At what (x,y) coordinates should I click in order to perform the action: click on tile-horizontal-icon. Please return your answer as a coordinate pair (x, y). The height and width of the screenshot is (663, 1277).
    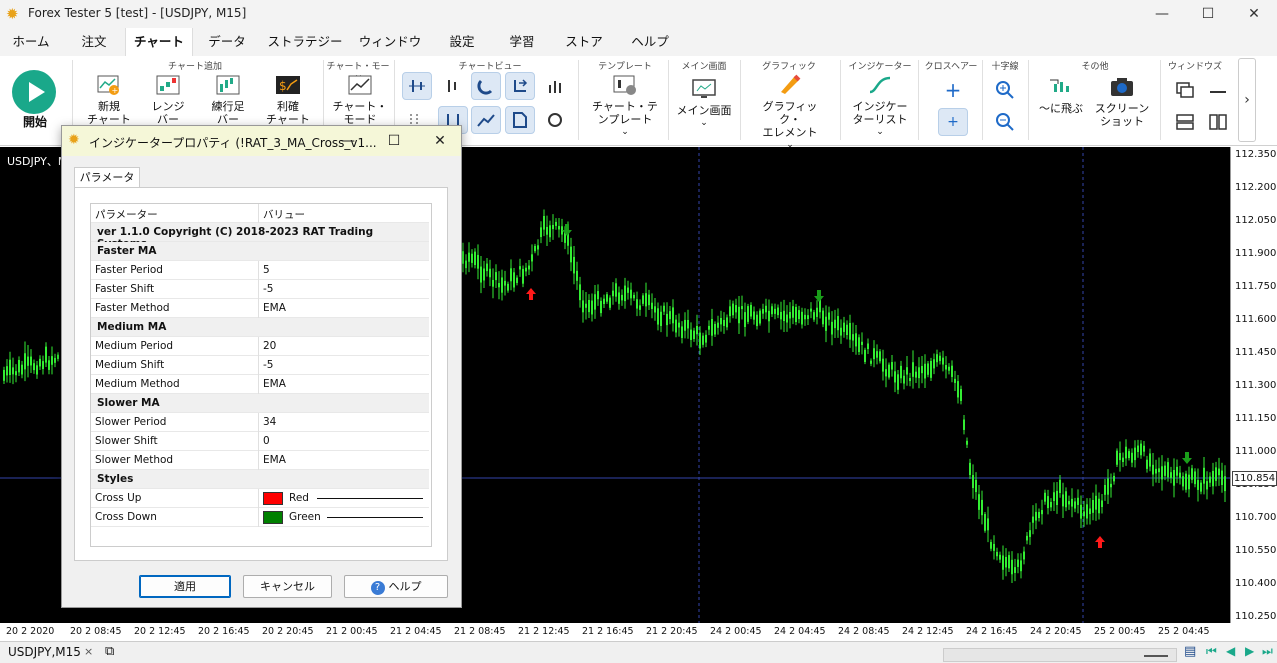
    Looking at the image, I should click on (1185, 122).